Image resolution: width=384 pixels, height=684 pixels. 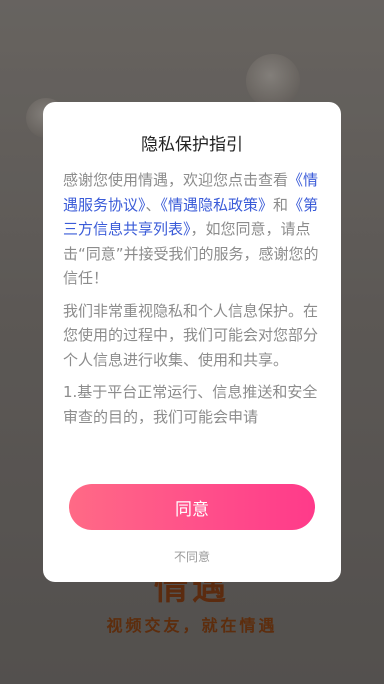 What do you see at coordinates (176, 180) in the screenshot?
I see `intro-text: 感谢您使用情遇，欢迎您点击查看` at bounding box center [176, 180].